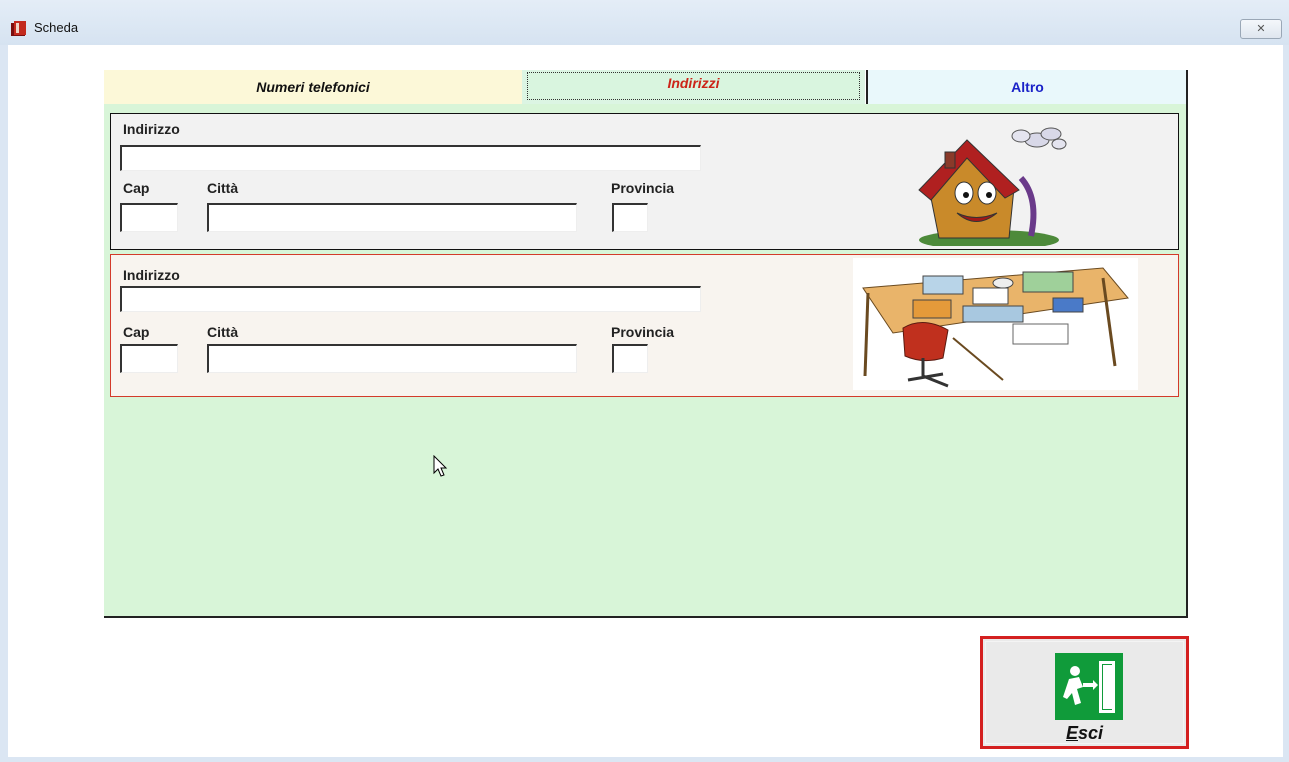 Image resolution: width=1289 pixels, height=762 pixels. I want to click on office-desk-cartoon-image, so click(995, 324).